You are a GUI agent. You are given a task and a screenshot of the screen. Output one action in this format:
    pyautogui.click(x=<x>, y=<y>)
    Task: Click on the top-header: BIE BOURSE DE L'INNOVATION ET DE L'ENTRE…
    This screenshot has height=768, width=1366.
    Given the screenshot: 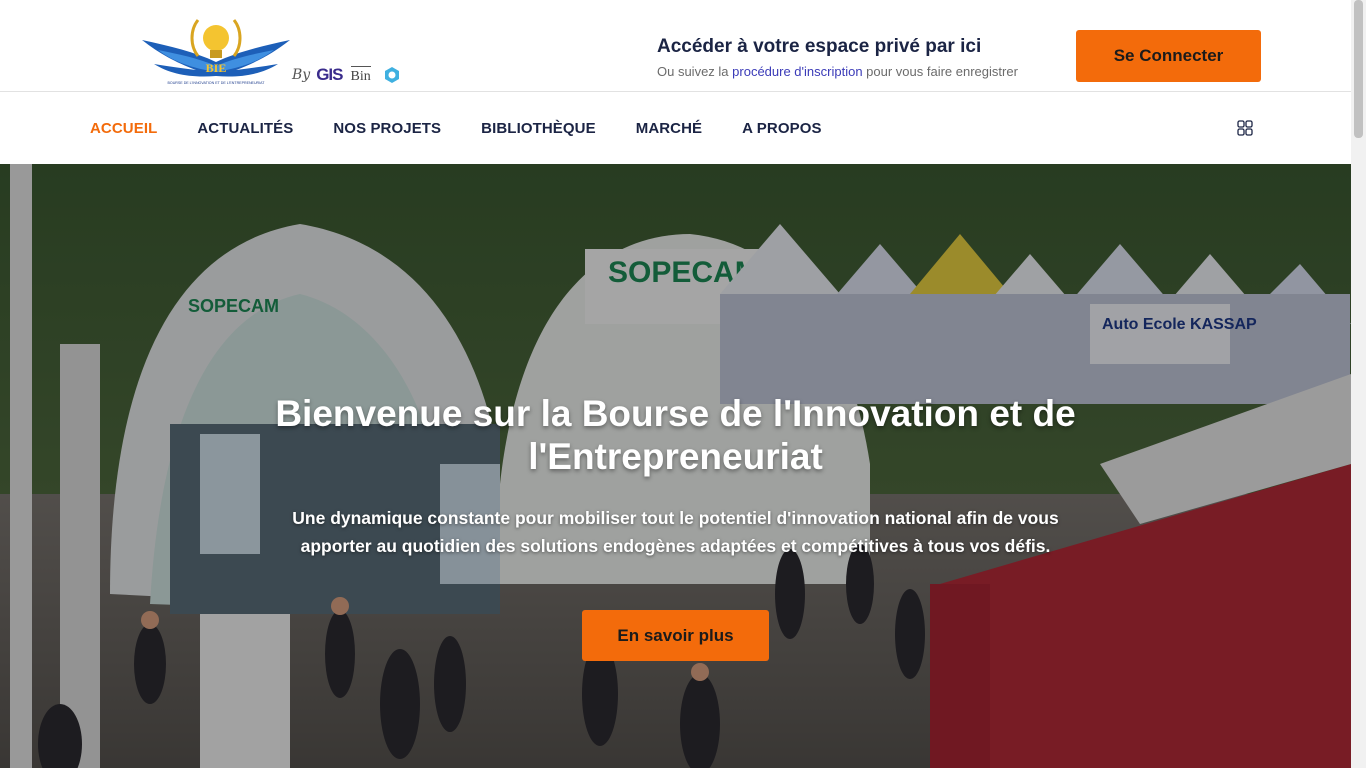 What is the action you would take?
    pyautogui.click(x=675, y=46)
    